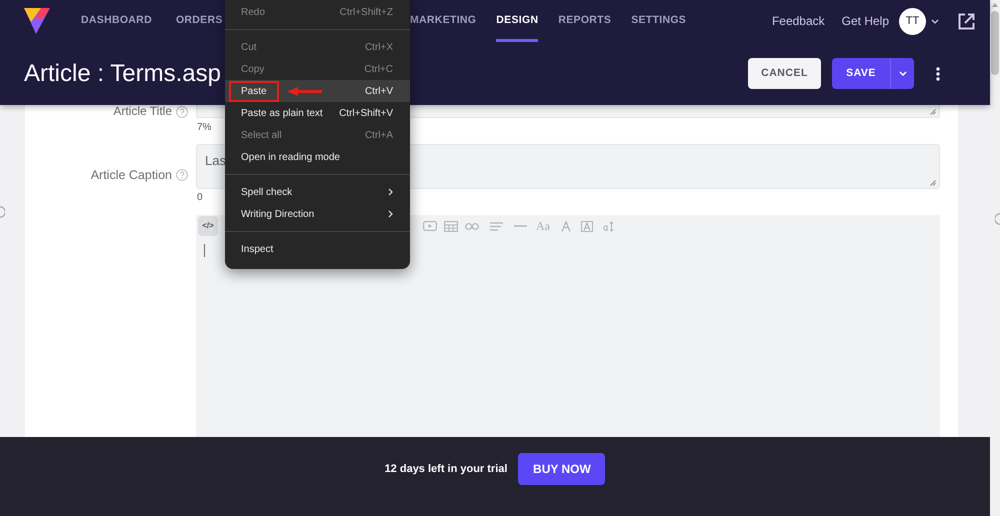 This screenshot has width=1000, height=516. What do you see at coordinates (142, 111) in the screenshot?
I see `field-label: Article Title` at bounding box center [142, 111].